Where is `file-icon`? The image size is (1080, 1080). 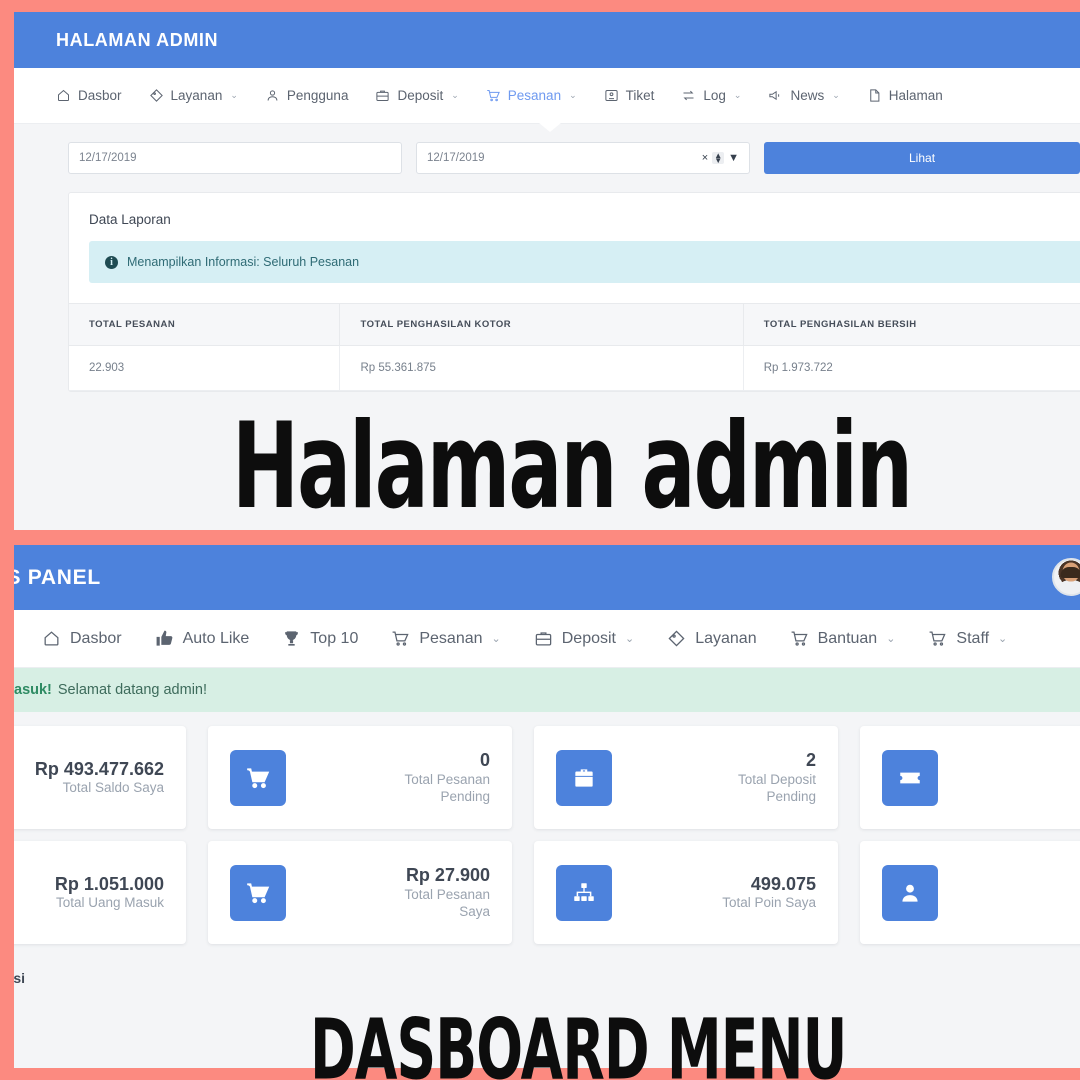
file-icon is located at coordinates (874, 95).